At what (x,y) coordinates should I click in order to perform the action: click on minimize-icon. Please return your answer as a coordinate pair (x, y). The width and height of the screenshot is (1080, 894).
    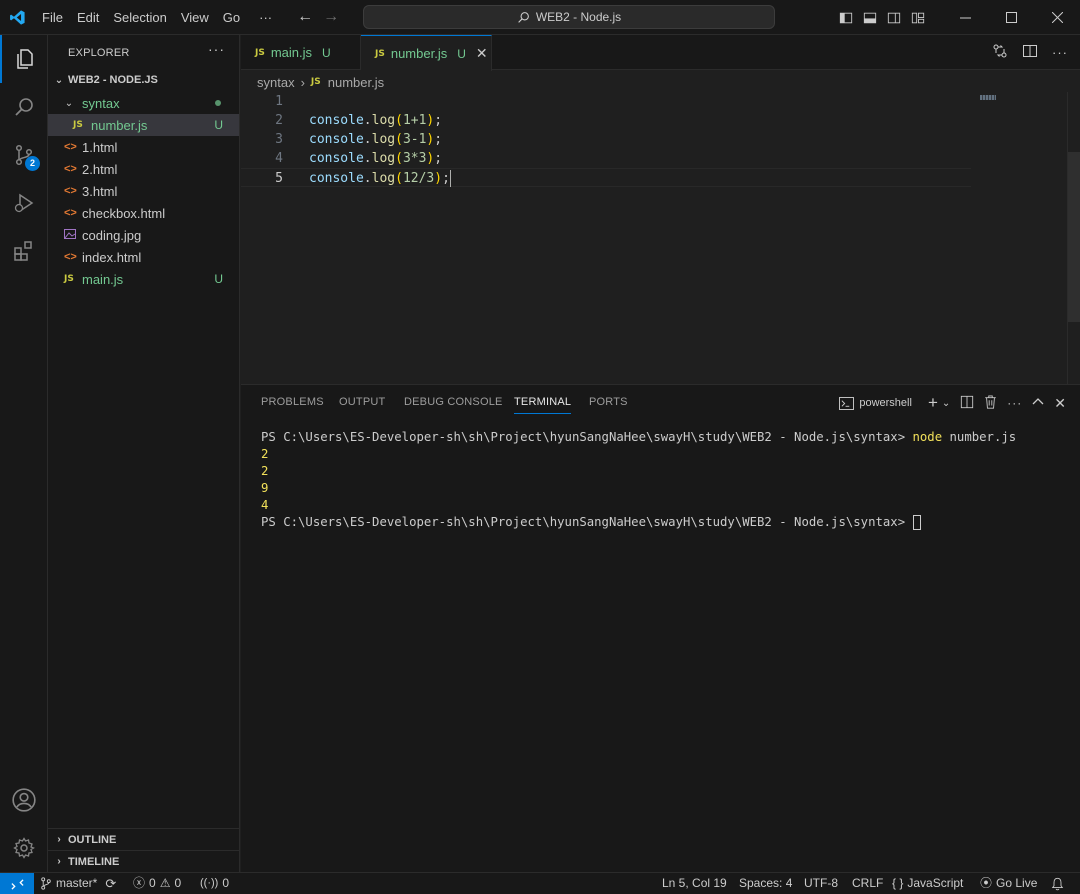
    Looking at the image, I should click on (965, 17).